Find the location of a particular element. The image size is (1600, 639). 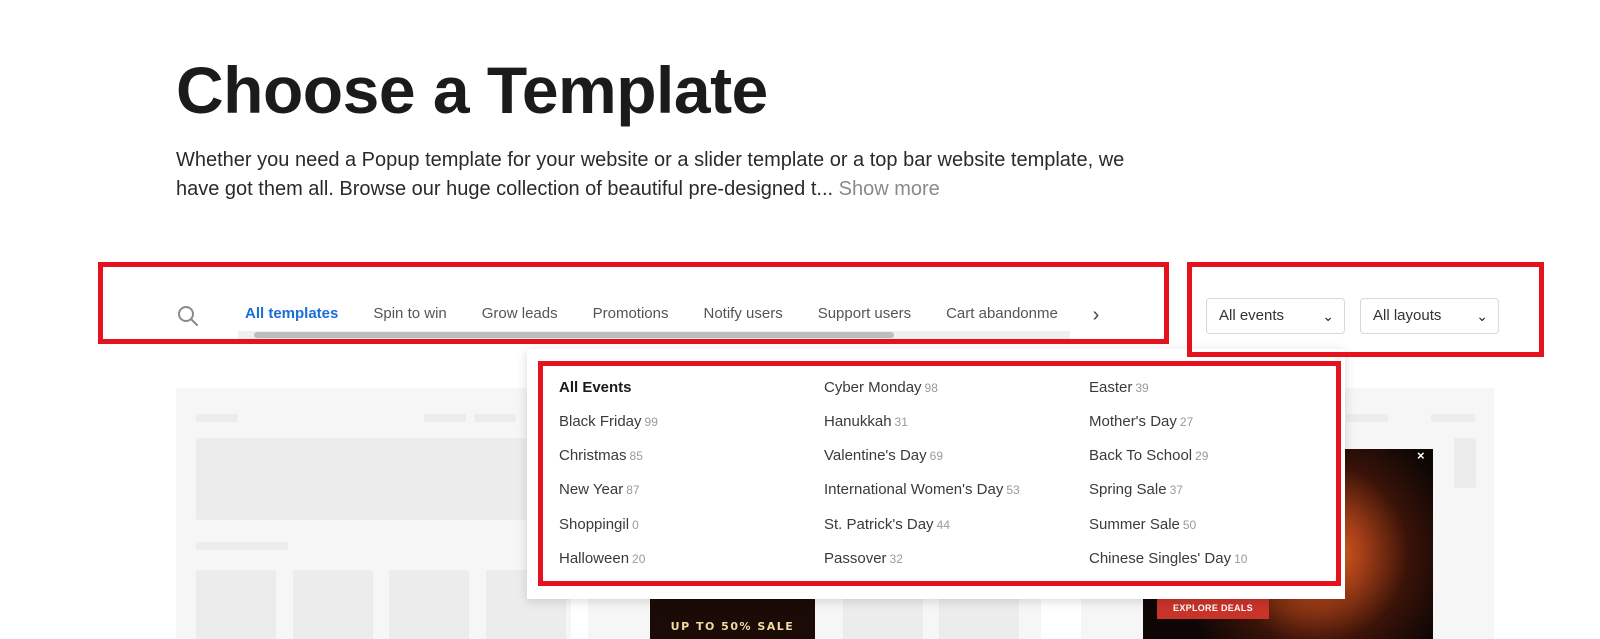

event-option: St. Patrick's Day 44 is located at coordinates (887, 524).